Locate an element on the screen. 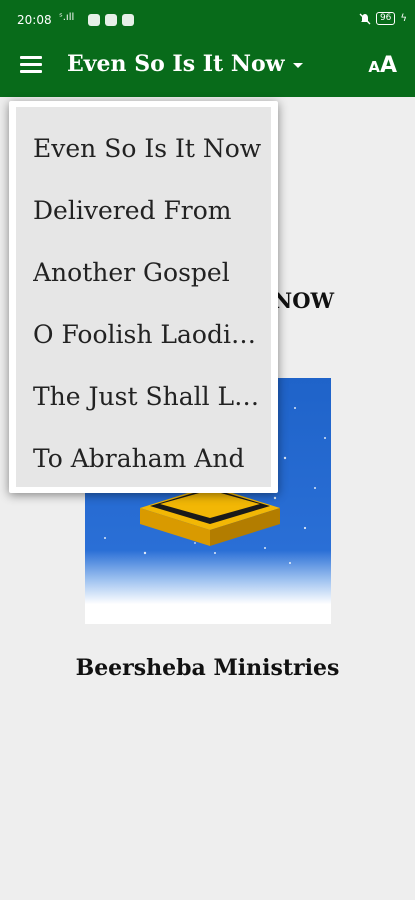  app-bar: Even So Is It Now AA is located at coordinates (207, 65).